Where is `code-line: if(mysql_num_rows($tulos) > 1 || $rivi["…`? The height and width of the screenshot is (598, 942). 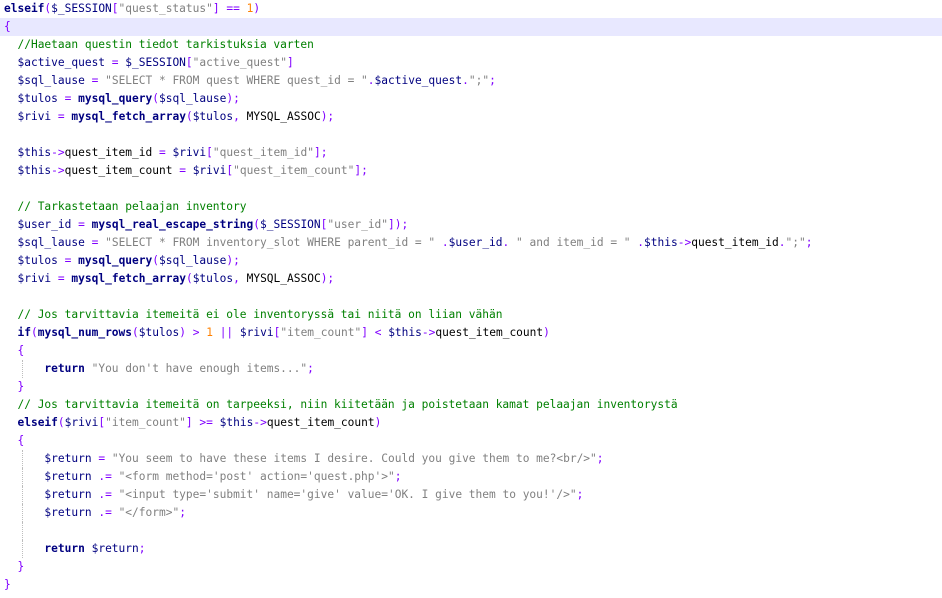
code-line: if(mysql_num_rows($tulos) > 1 || $rivi["… is located at coordinates (471, 333).